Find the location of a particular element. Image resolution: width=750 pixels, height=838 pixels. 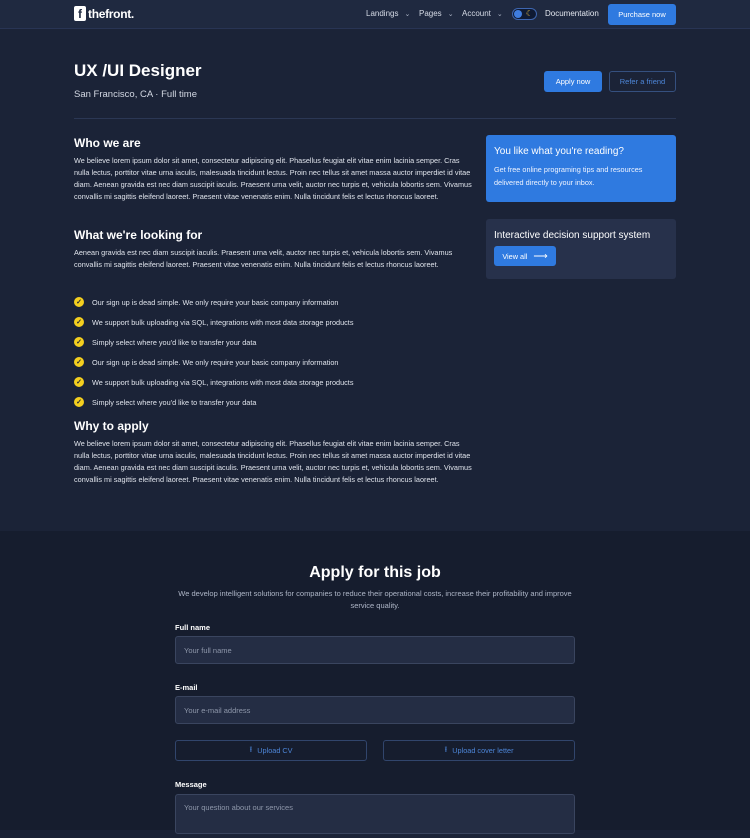

email-input is located at coordinates (375, 710).